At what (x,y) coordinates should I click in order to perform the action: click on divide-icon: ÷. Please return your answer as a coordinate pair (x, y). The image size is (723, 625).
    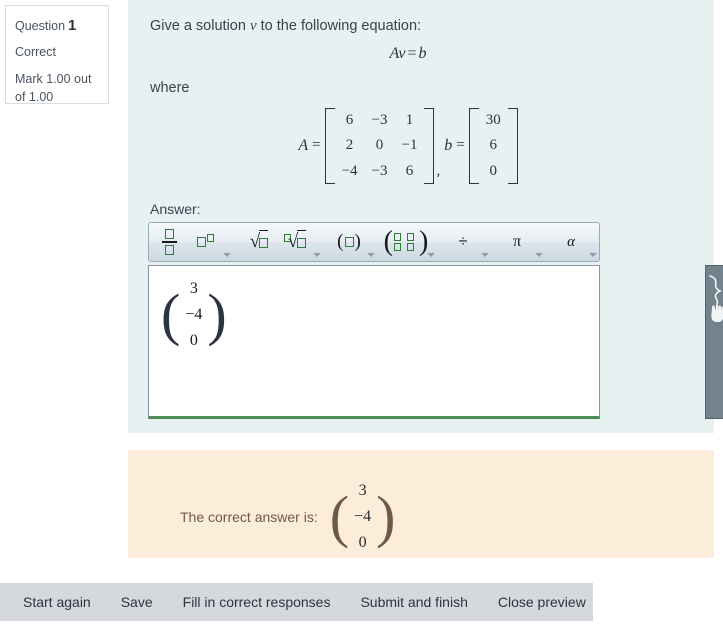
    Looking at the image, I should click on (463, 241).